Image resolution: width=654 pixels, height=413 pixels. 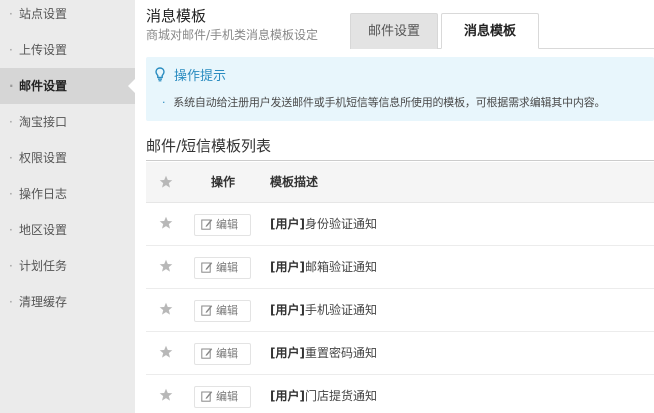 I want to click on lightbulb-icon, so click(x=160, y=74).